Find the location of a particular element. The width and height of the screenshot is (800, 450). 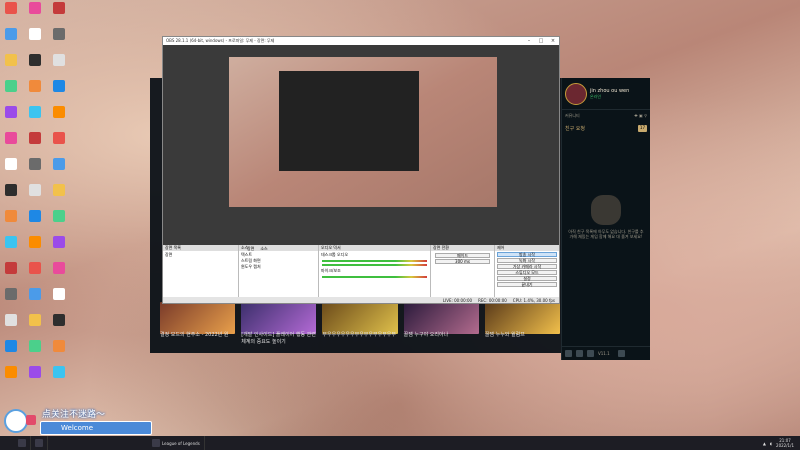

exit-button: 끝내기 is located at coordinates (527, 284).